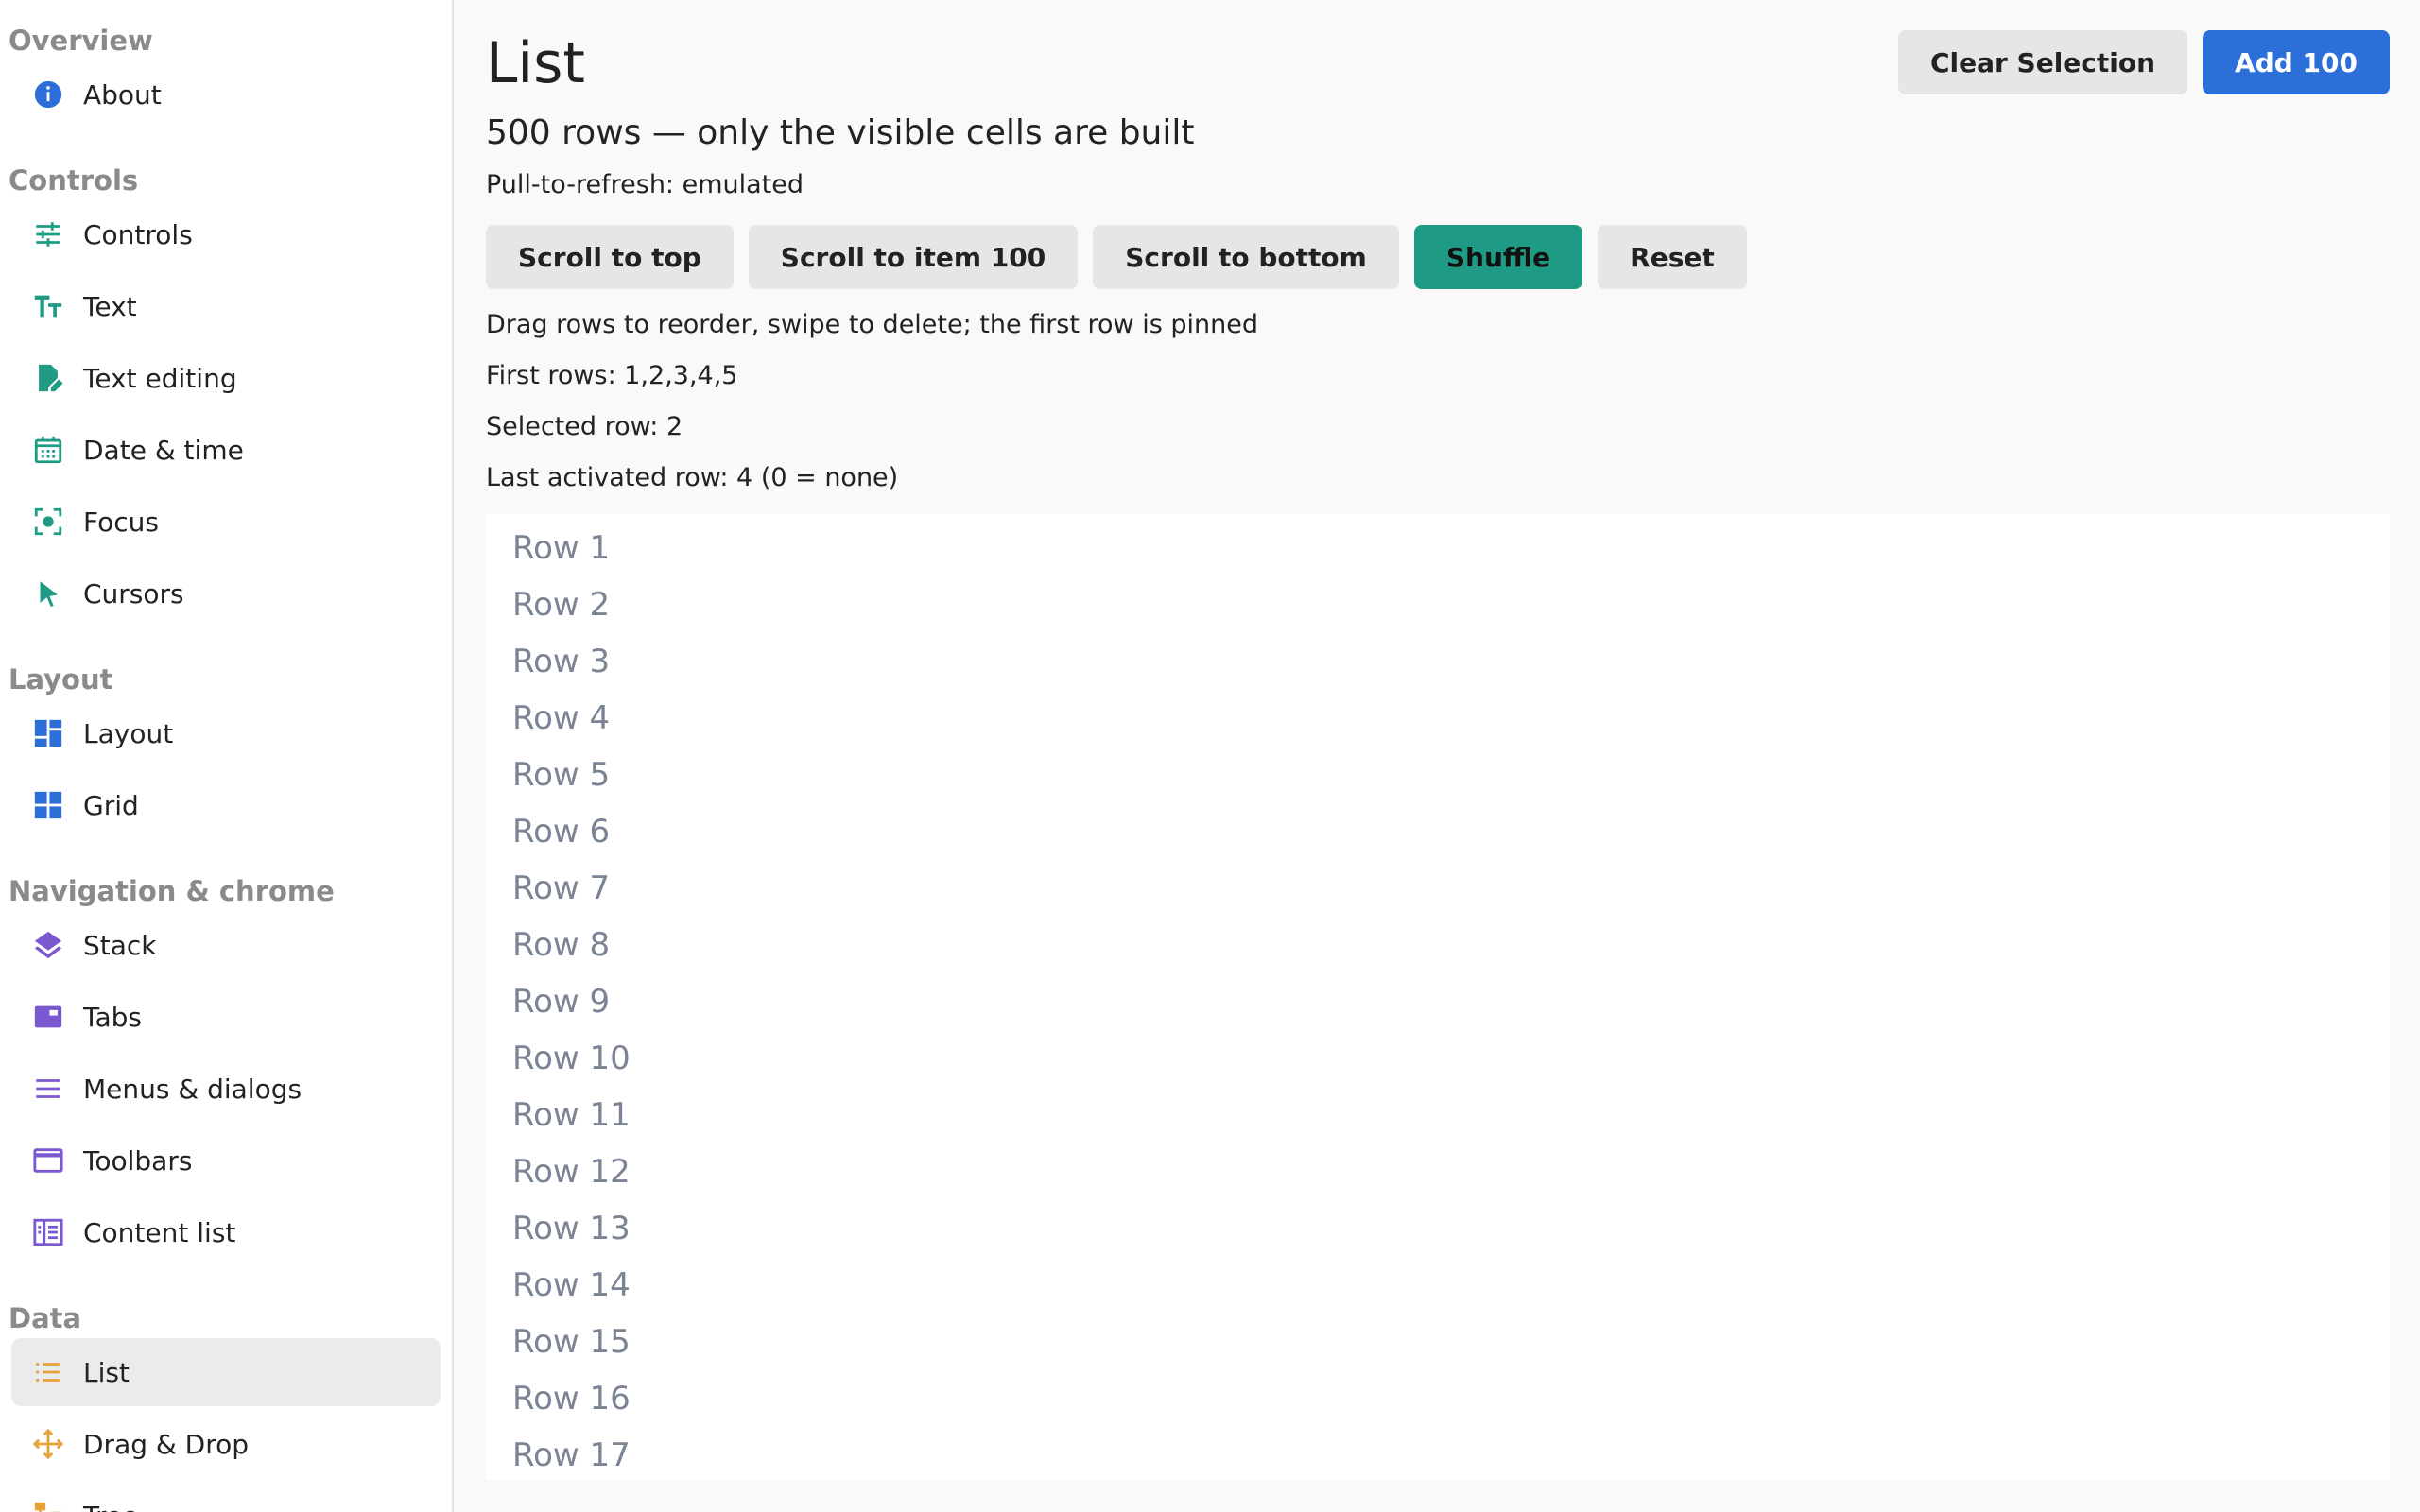 This screenshot has height=1512, width=2420. What do you see at coordinates (226, 733) in the screenshot?
I see `sidebar-item-layout: Layout` at bounding box center [226, 733].